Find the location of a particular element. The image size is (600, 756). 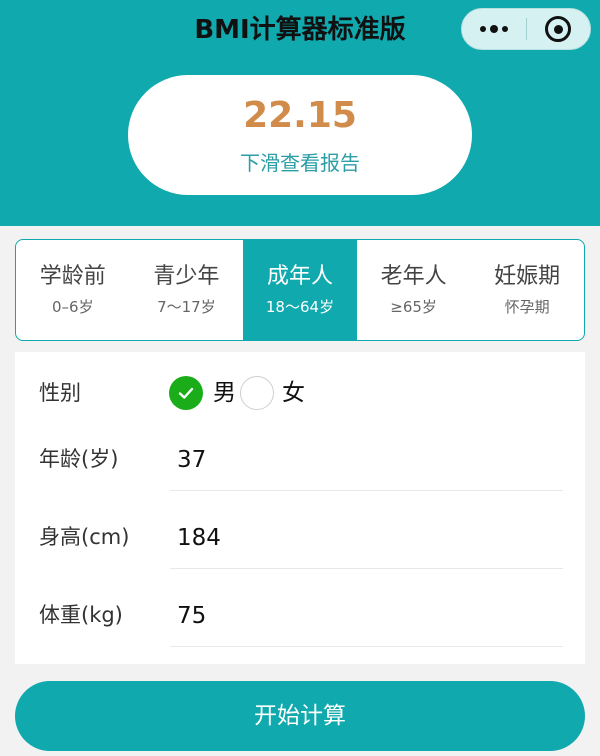

tab-label: 青少年 is located at coordinates (186, 276).